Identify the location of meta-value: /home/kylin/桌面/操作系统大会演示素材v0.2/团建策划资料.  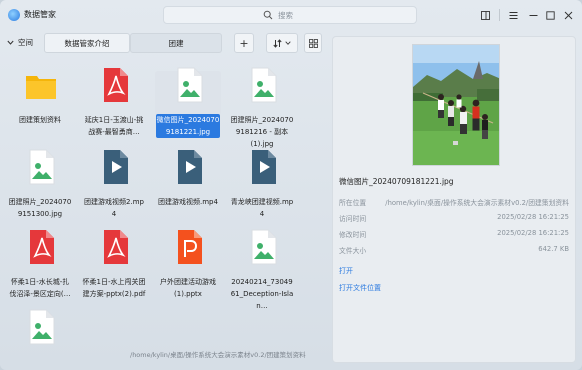
(477, 203).